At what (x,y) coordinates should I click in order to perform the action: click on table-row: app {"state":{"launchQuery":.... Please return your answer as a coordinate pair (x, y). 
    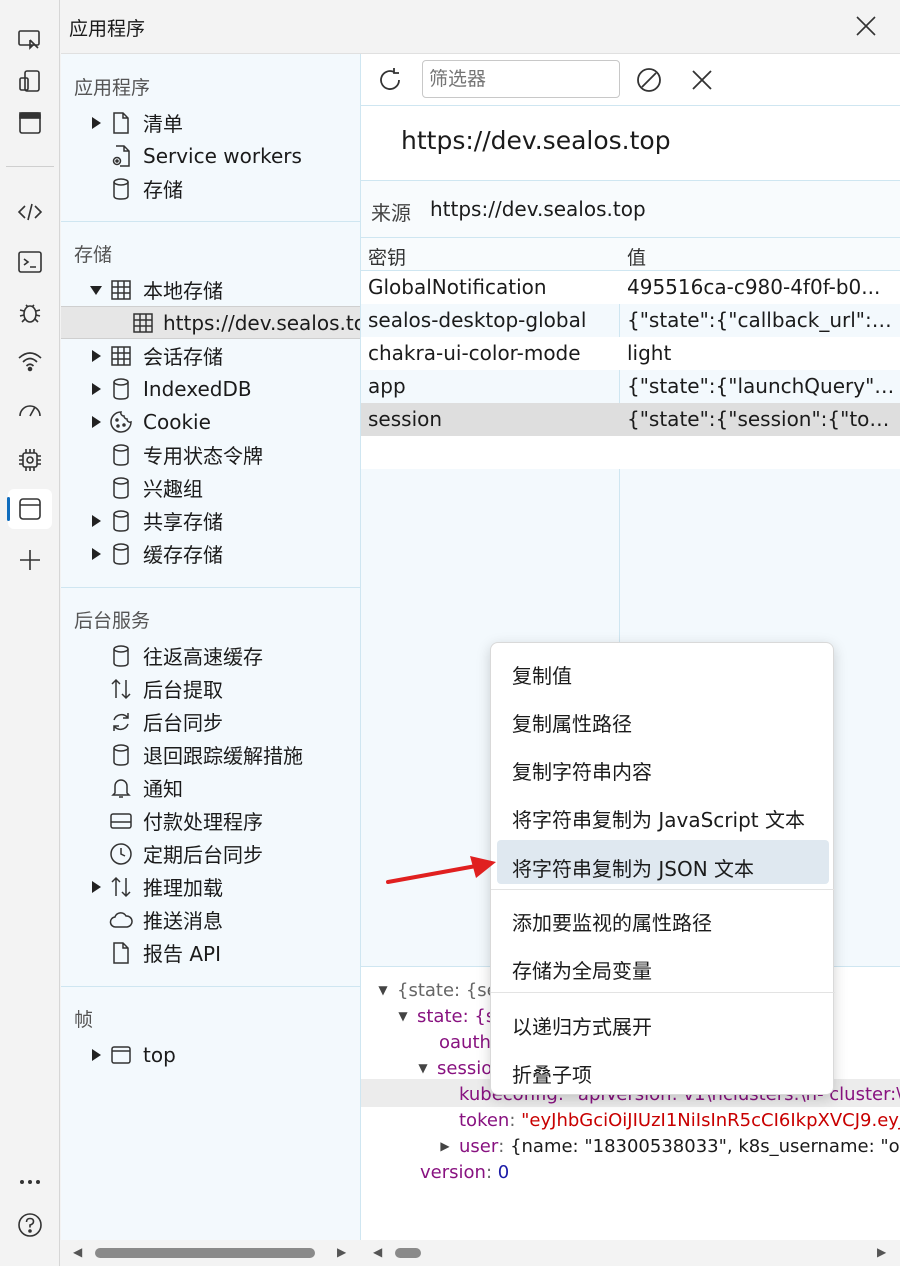
    Looking at the image, I should click on (630, 386).